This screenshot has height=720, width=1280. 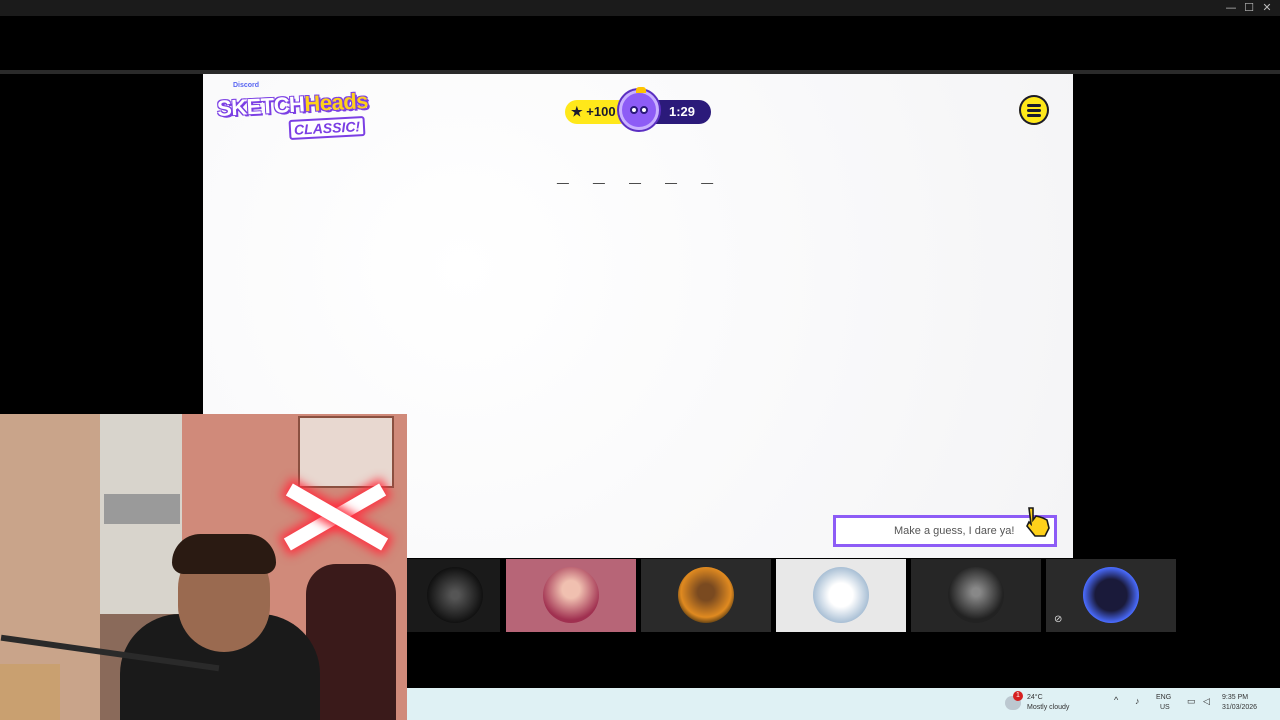 What do you see at coordinates (1191, 701) in the screenshot?
I see `display-icon: ▭` at bounding box center [1191, 701].